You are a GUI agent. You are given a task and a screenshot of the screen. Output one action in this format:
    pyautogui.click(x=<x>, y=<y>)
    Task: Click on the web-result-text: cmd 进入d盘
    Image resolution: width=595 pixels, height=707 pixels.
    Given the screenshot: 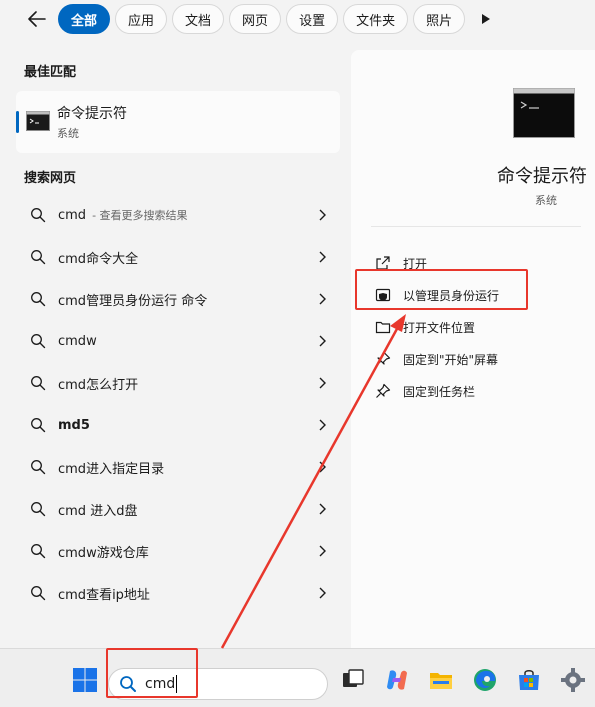 What is the action you would take?
    pyautogui.click(x=98, y=511)
    